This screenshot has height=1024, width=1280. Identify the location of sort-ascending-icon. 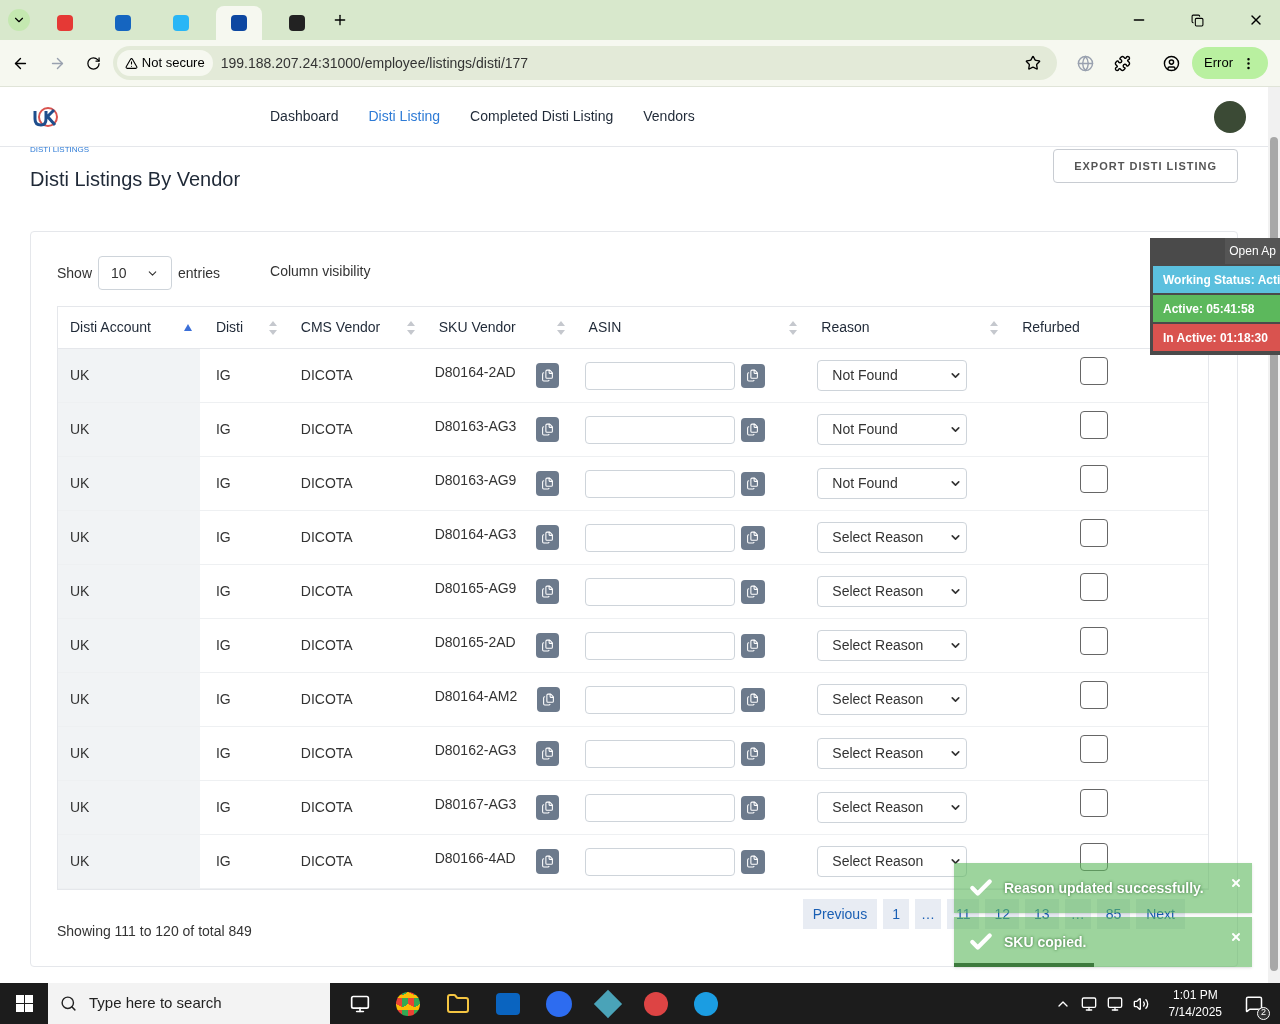
(187, 327).